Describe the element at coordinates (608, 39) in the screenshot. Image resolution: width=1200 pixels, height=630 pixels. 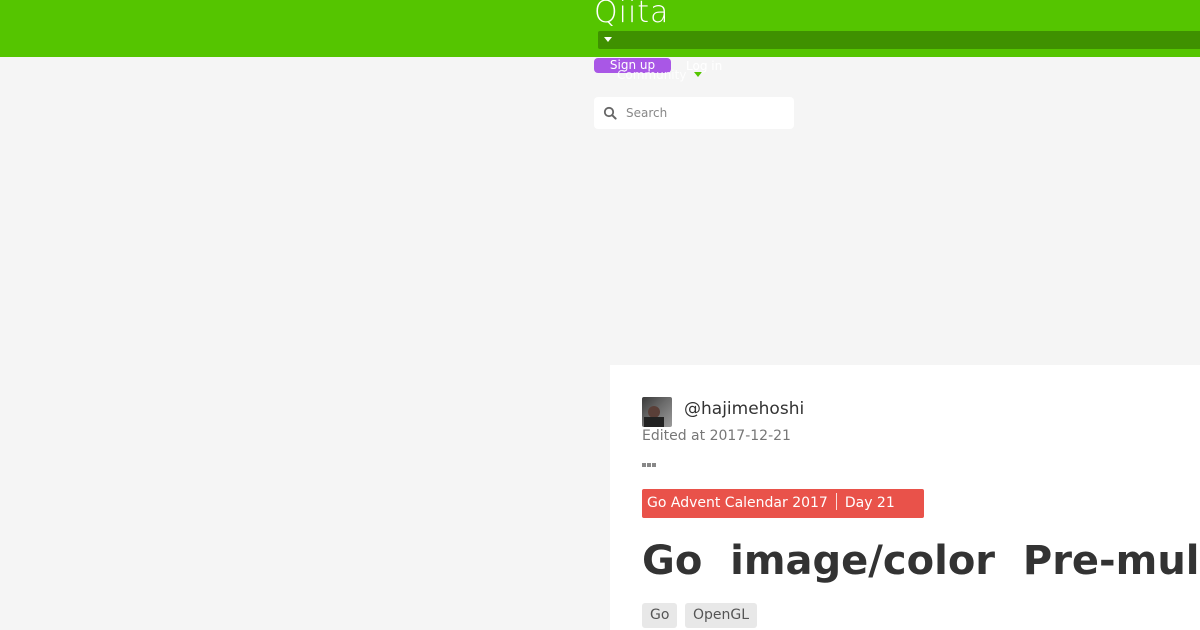
I see `caret-down-icon` at that location.